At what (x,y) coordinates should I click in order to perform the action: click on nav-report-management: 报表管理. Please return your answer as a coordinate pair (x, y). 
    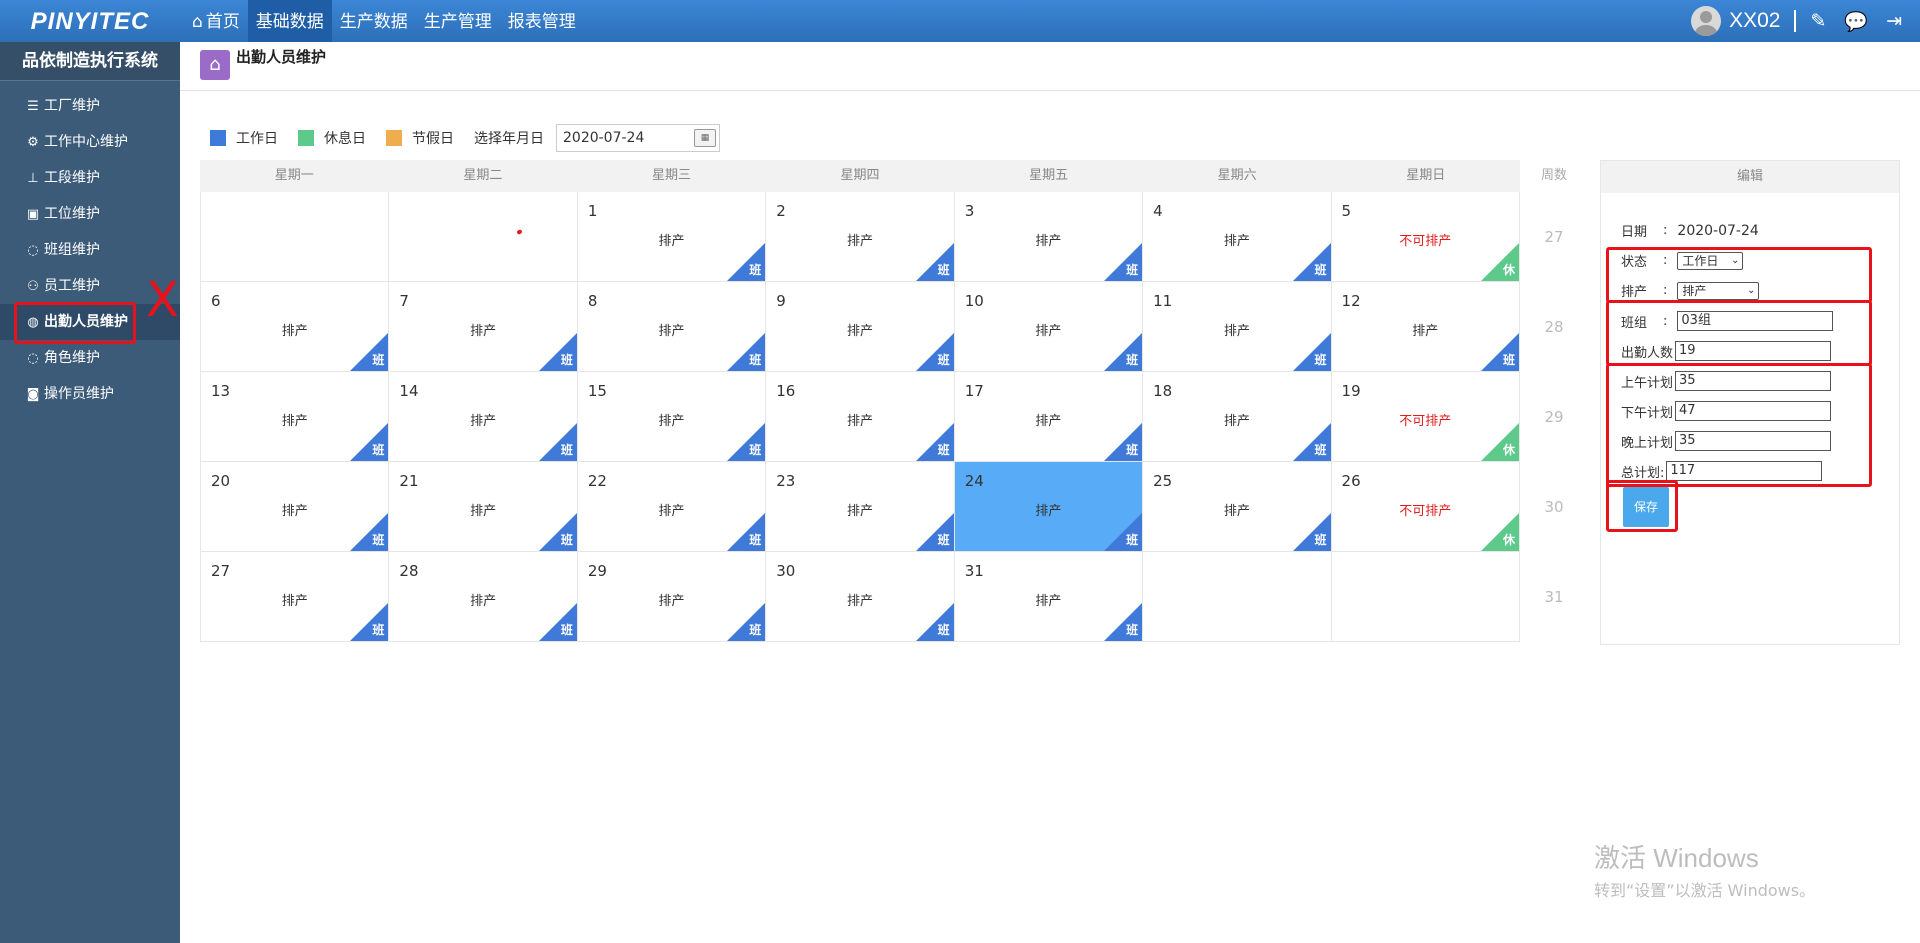
    Looking at the image, I should click on (542, 21).